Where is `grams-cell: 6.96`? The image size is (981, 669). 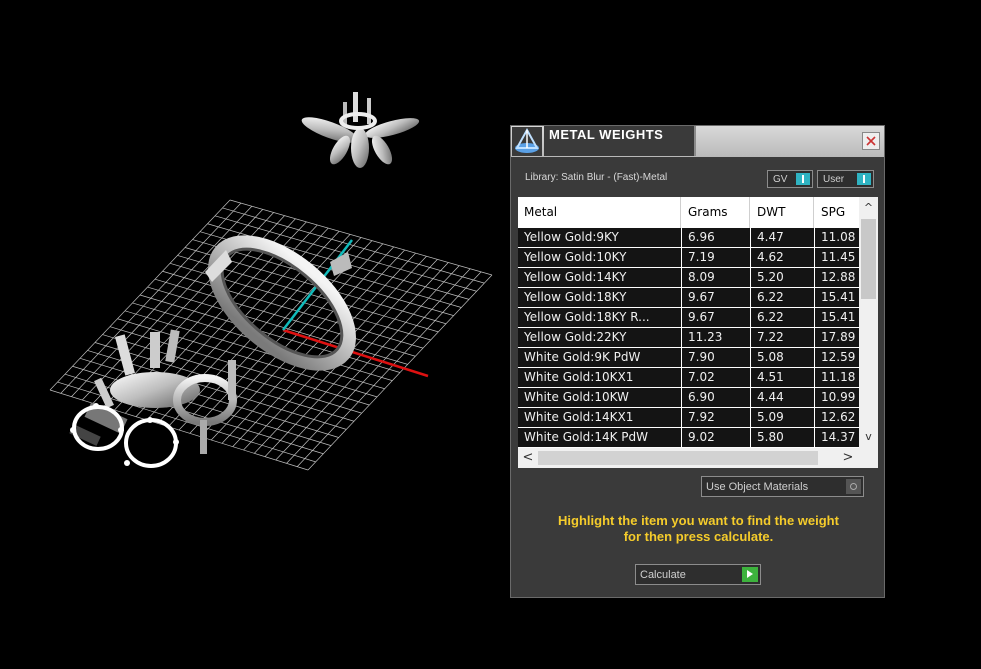 grams-cell: 6.96 is located at coordinates (716, 237).